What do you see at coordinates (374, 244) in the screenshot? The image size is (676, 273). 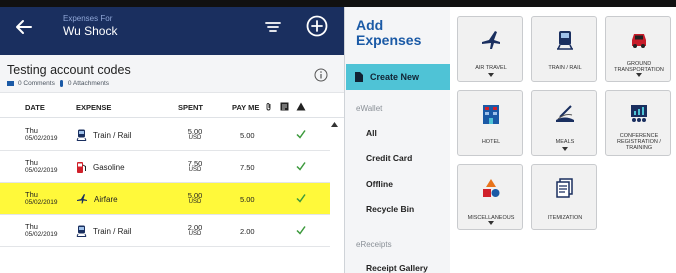 I see `ereceipts-section-label: eReceipts` at bounding box center [374, 244].